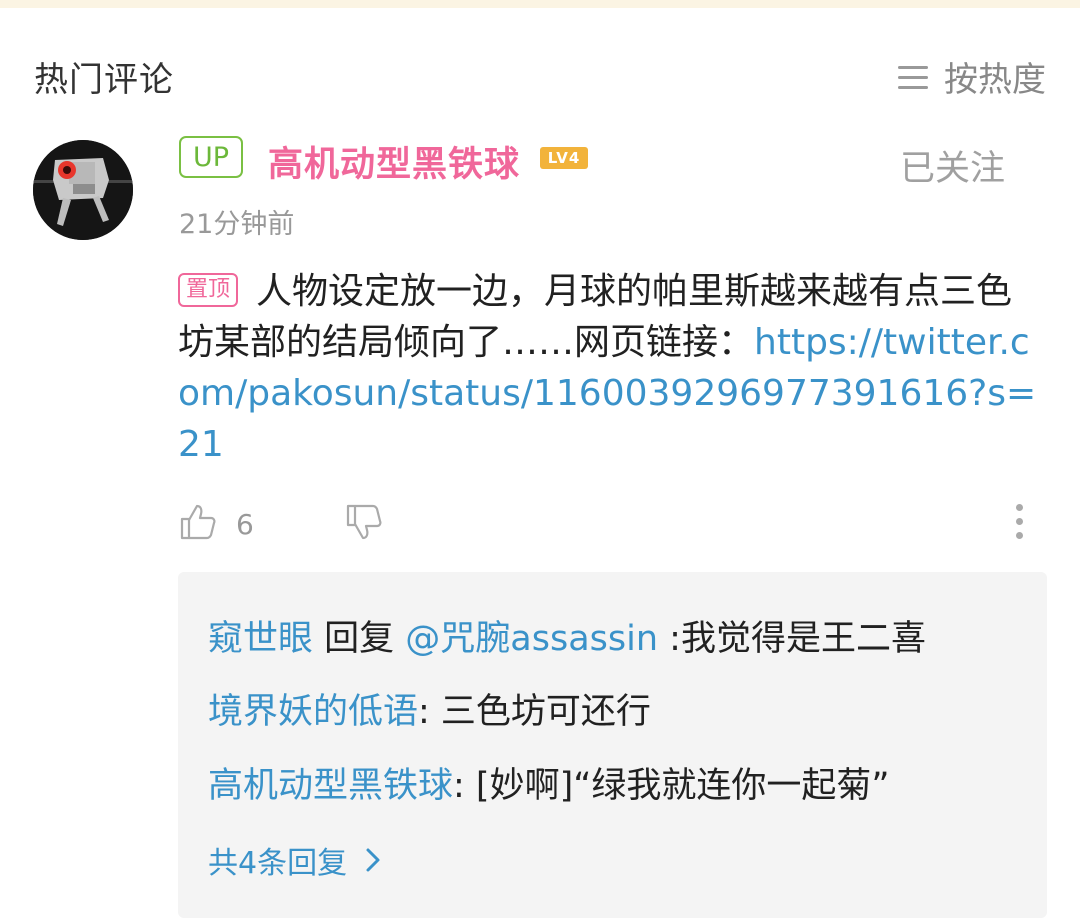 Image resolution: width=1080 pixels, height=918 pixels. Describe the element at coordinates (613, 524) in the screenshot. I see `comment-actions: 6` at that location.